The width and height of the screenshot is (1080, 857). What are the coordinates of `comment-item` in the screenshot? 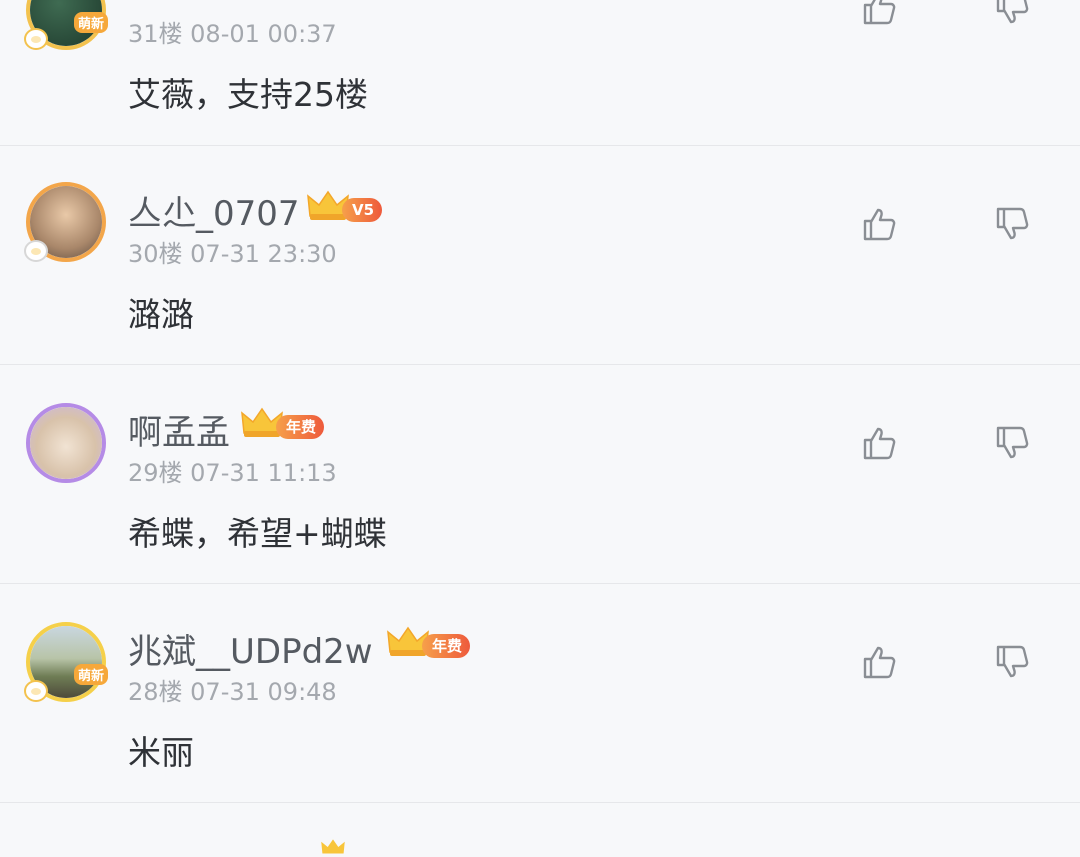 It's located at (540, 828).